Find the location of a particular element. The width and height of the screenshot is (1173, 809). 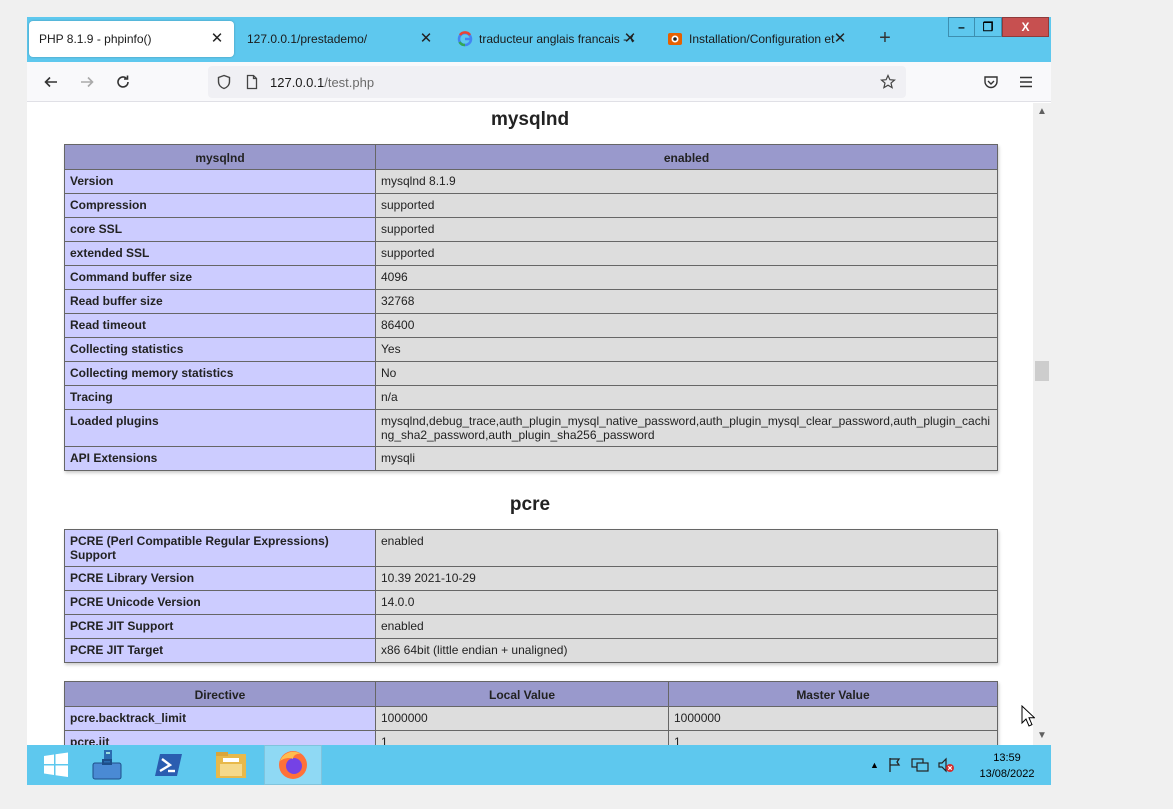

tab-prestademo: 127.0.0.1/prestademo/ ✕ is located at coordinates (340, 39).